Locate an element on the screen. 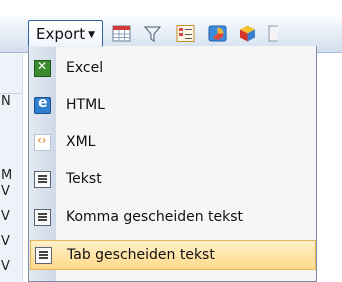  menu-item-excel: Excel is located at coordinates (173, 69).